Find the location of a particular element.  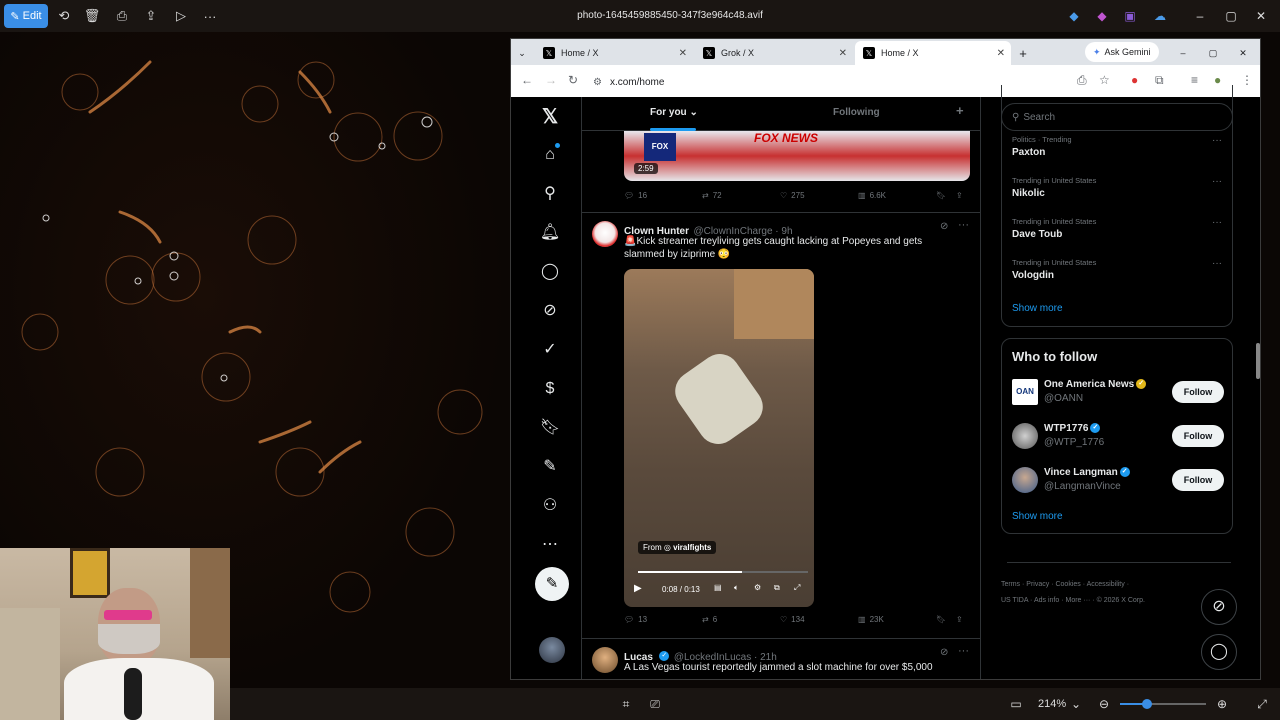

wtp1776-avatar is located at coordinates (1025, 436).